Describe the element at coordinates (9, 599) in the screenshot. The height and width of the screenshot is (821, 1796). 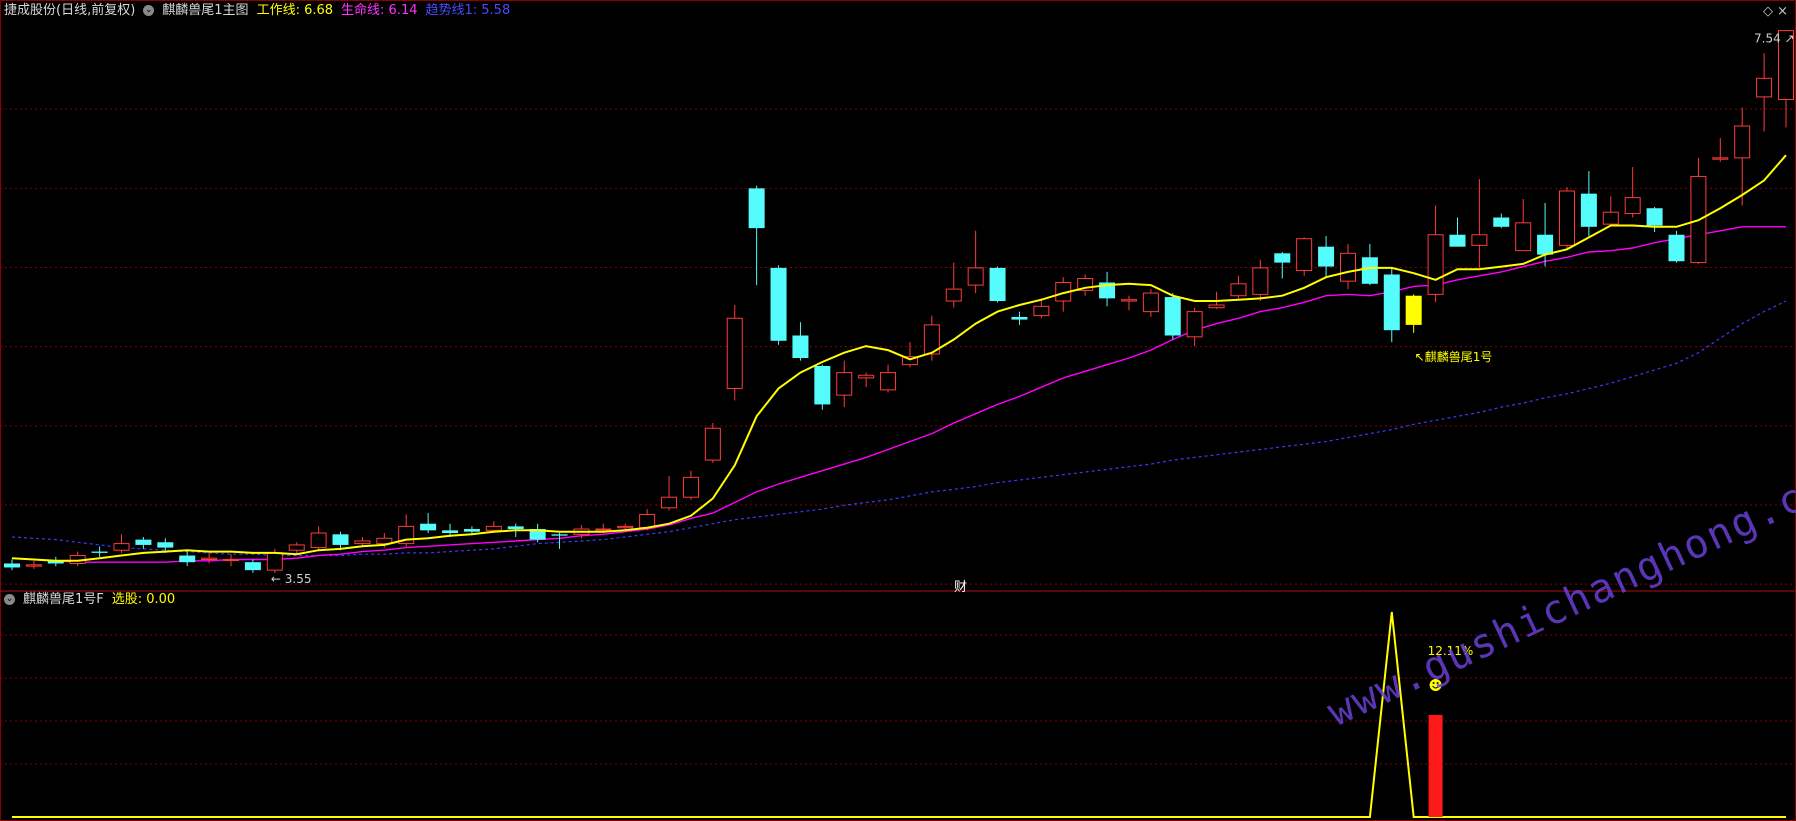
I see `collapse-icon-sub: ⌄` at that location.